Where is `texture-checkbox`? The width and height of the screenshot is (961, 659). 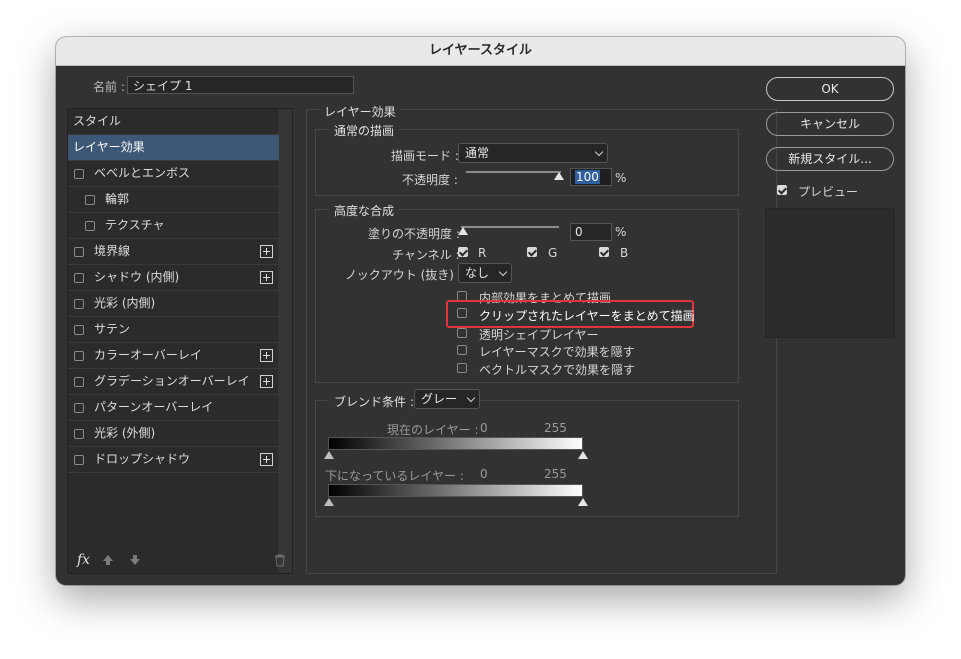 texture-checkbox is located at coordinates (90, 226).